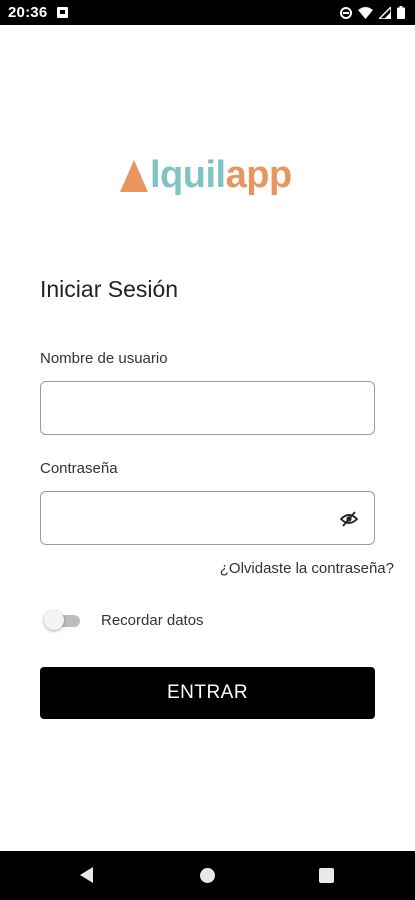 This screenshot has width=415, height=900. I want to click on password-label: Contraseña, so click(79, 468).